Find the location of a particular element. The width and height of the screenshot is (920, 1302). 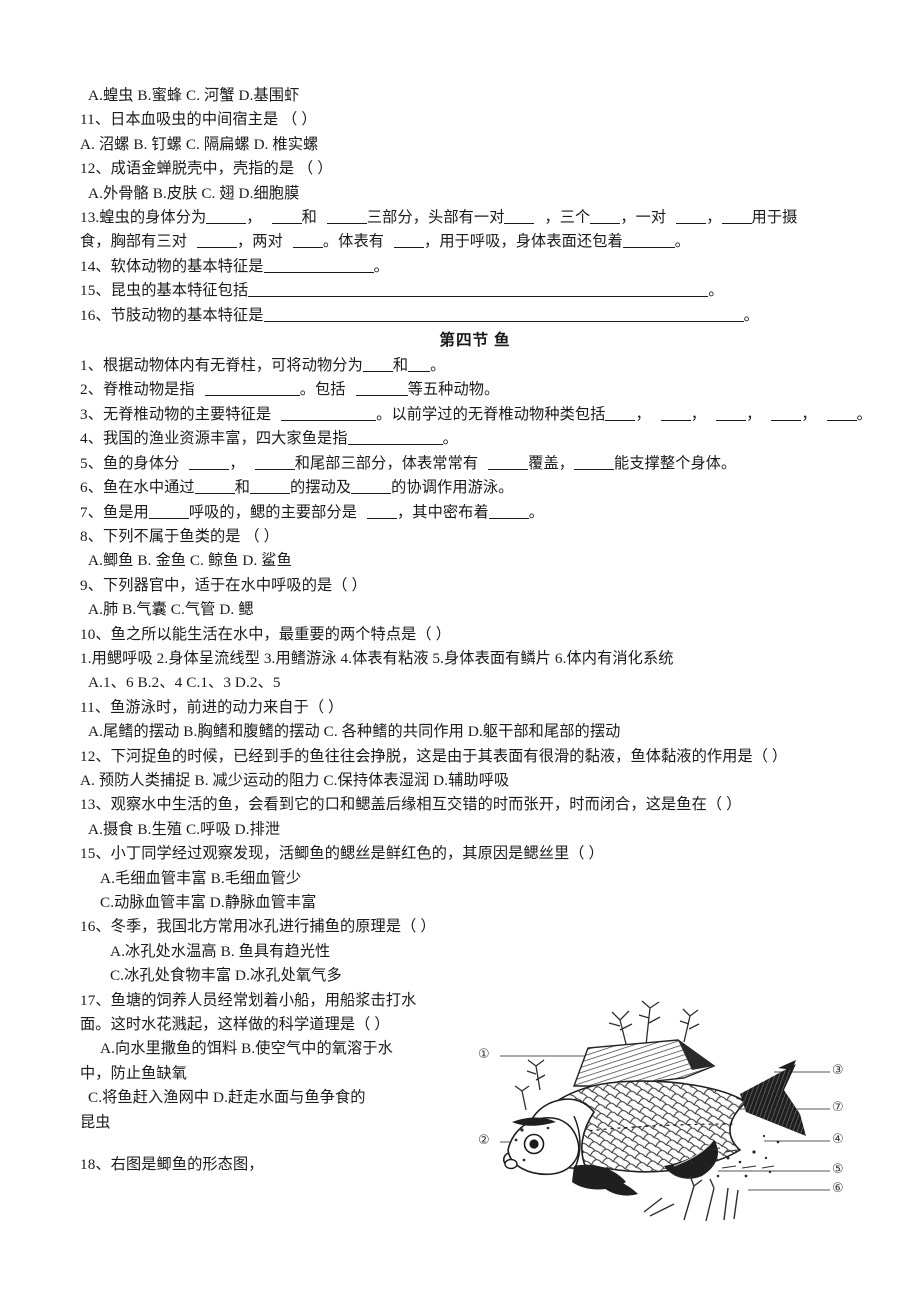

fq5-d: 覆盖， is located at coordinates (551, 463).